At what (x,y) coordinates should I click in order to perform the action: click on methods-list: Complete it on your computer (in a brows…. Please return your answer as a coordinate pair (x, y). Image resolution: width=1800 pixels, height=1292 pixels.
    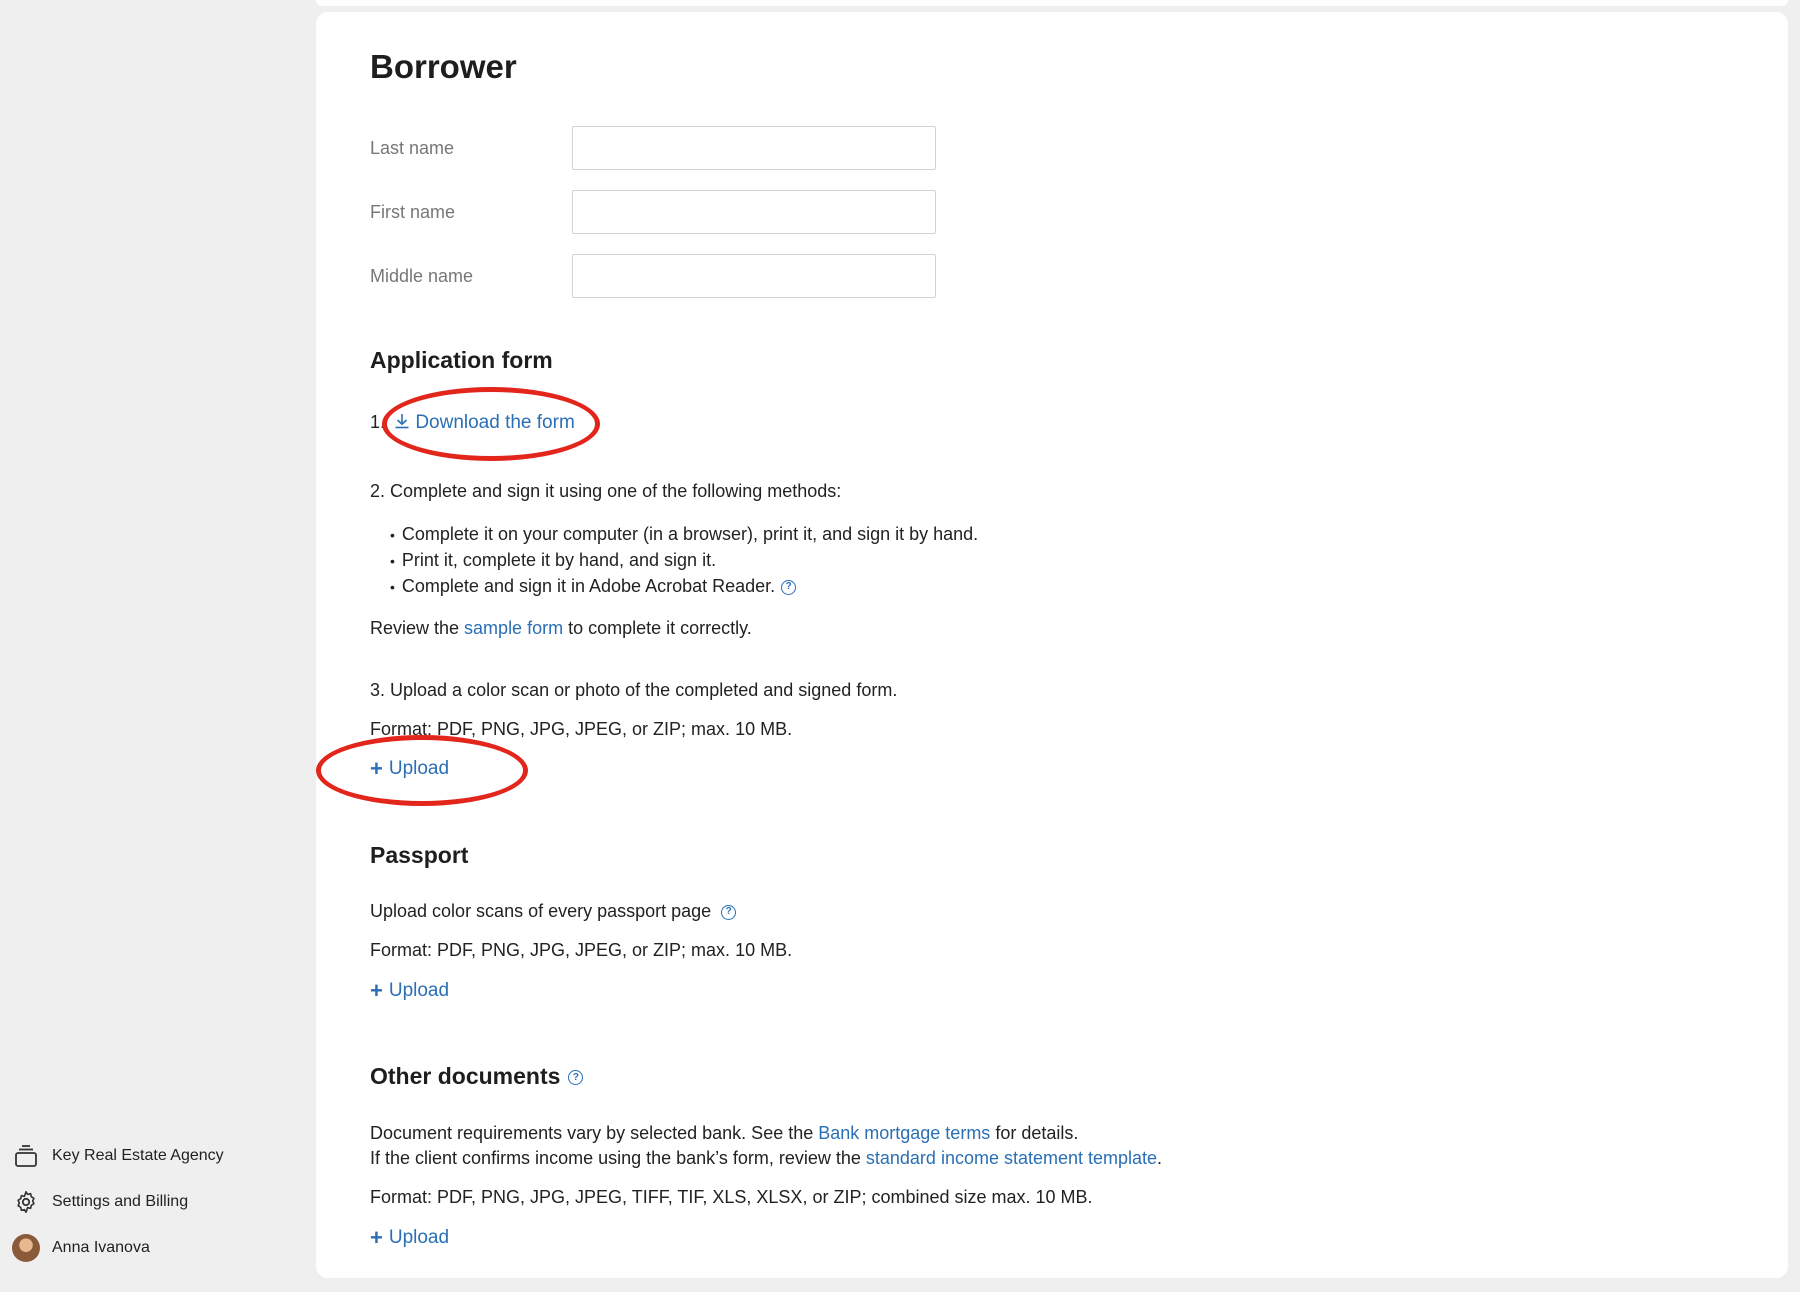
    Looking at the image, I should click on (684, 561).